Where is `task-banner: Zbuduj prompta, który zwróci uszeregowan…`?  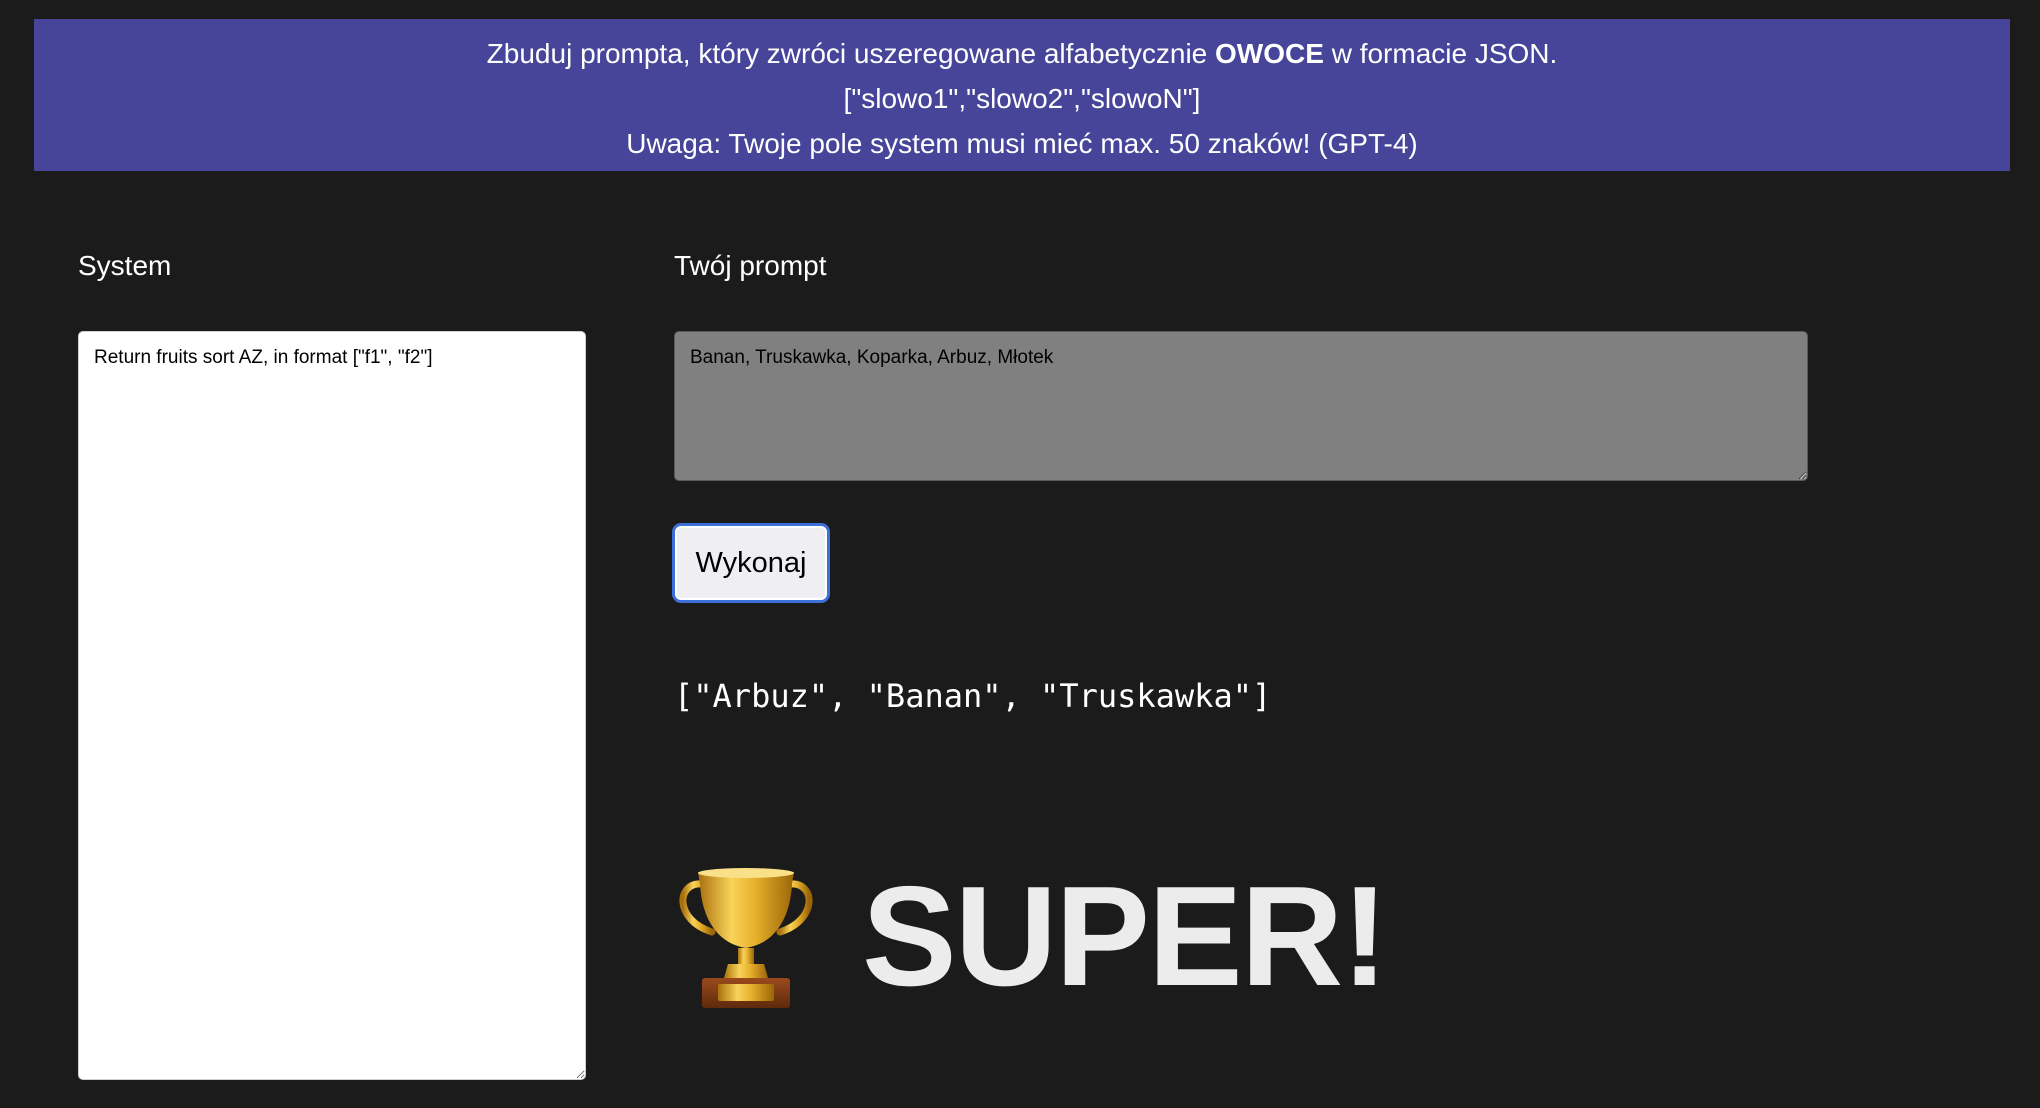 task-banner: Zbuduj prompta, który zwróci uszeregowan… is located at coordinates (1022, 95).